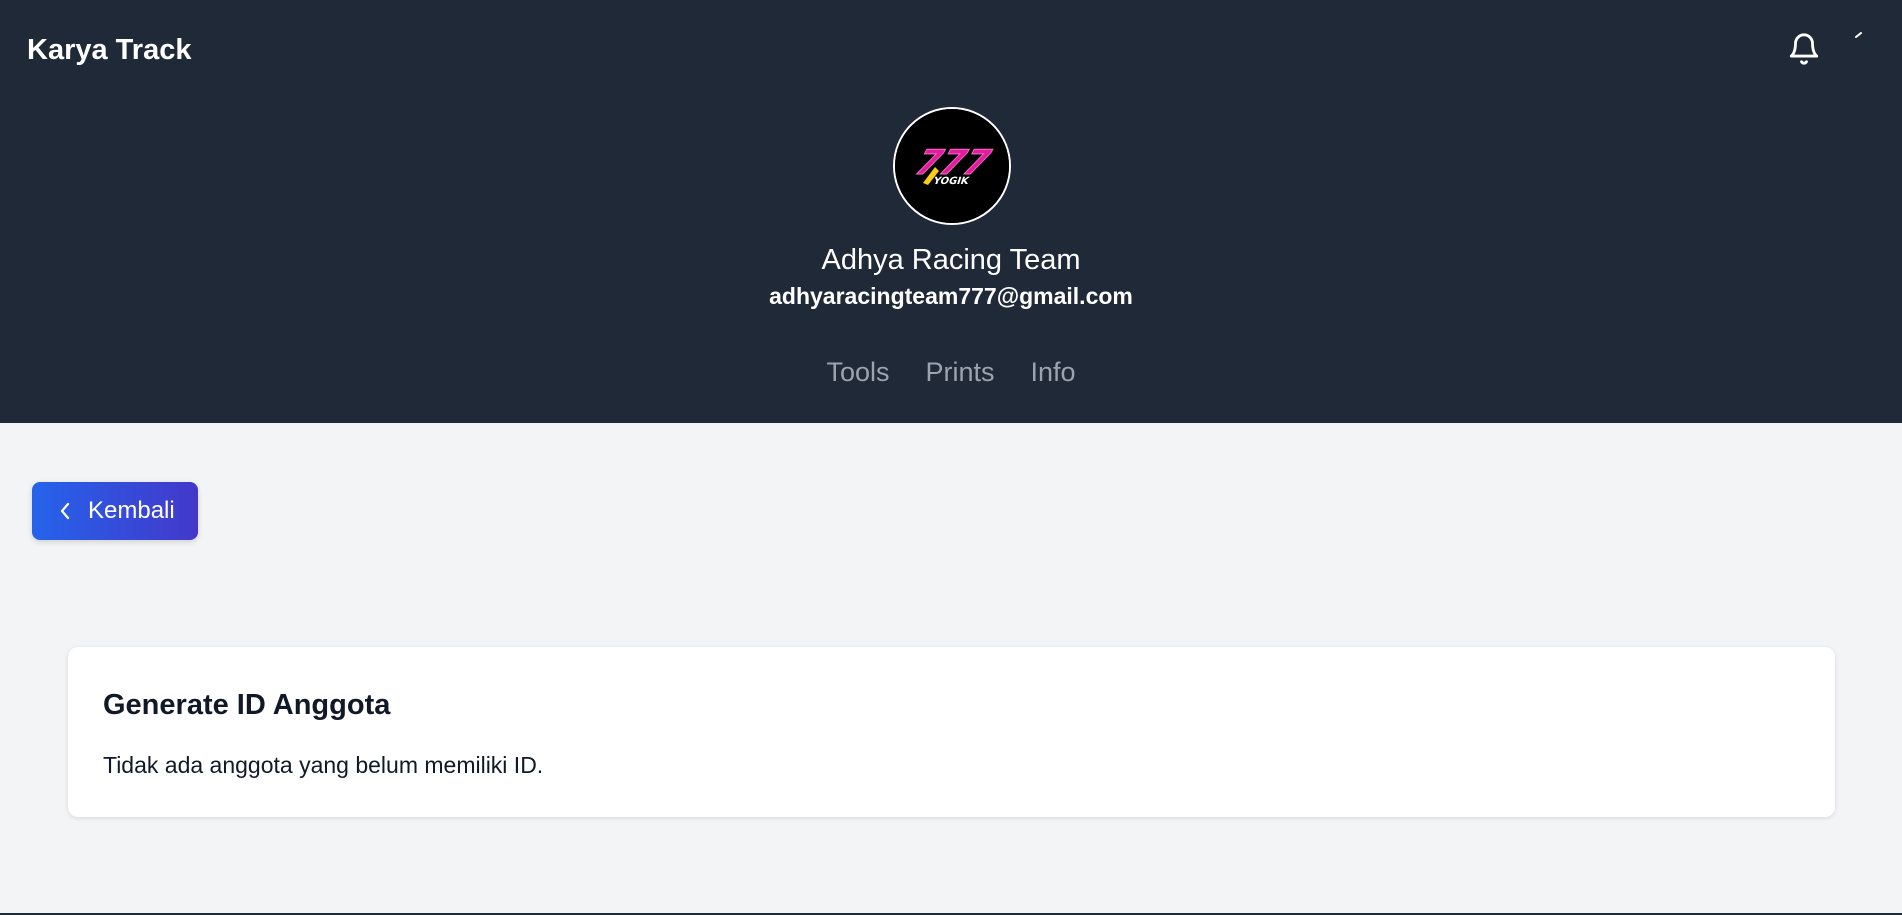 The height and width of the screenshot is (915, 1902). What do you see at coordinates (951, 296) in the screenshot?
I see `team-email: adhyaracingteam777@gmail.com` at bounding box center [951, 296].